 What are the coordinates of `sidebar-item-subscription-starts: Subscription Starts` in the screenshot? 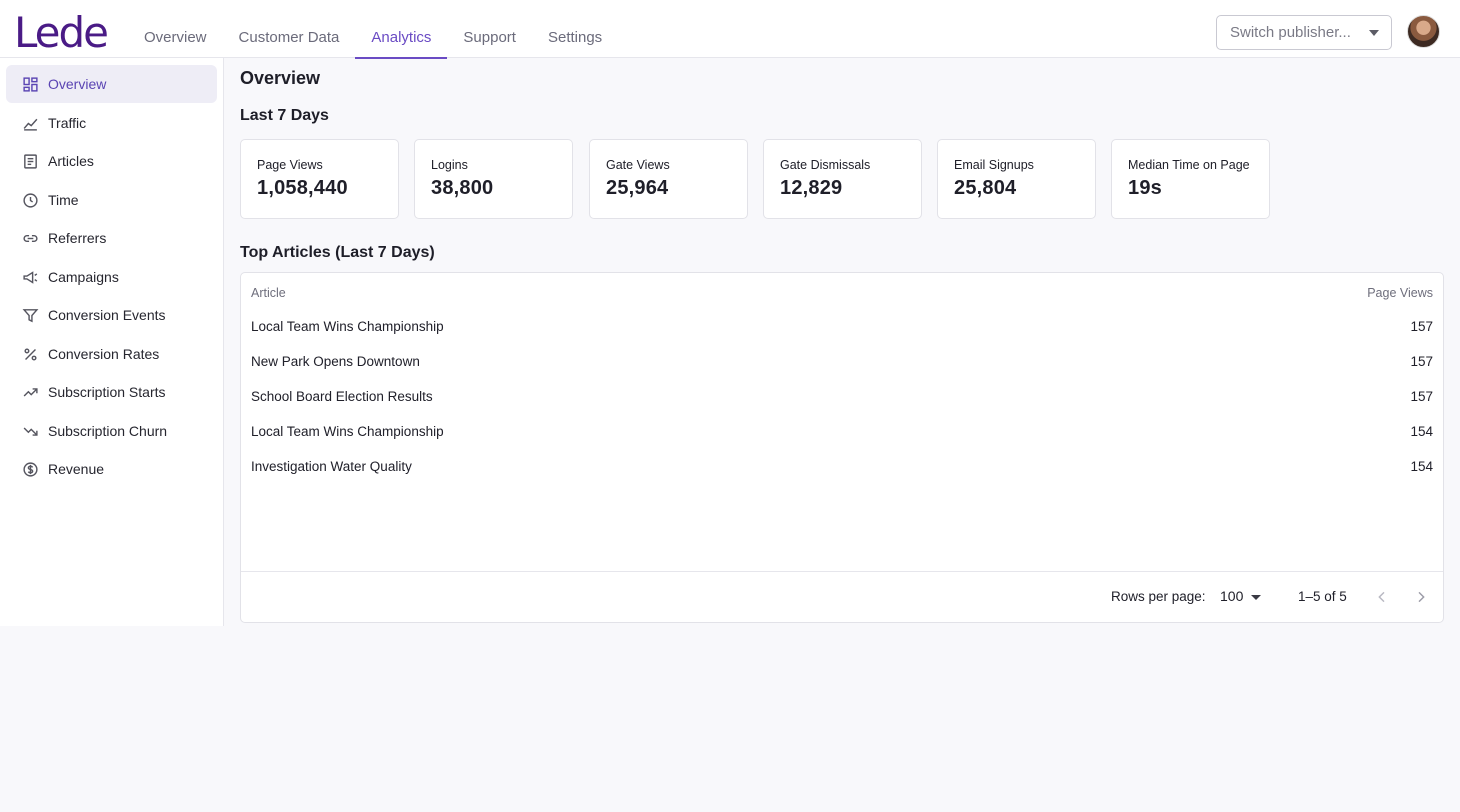 It's located at (111, 392).